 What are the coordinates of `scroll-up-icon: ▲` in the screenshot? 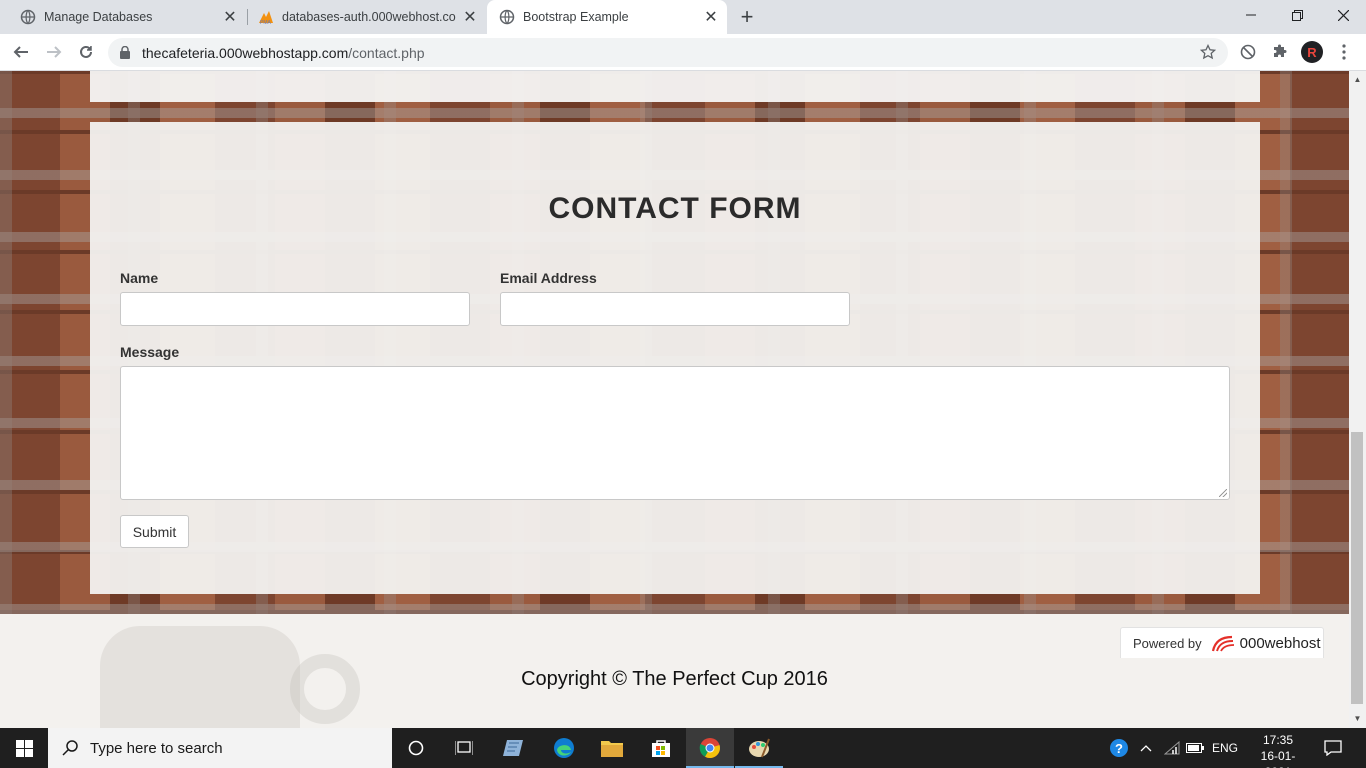 It's located at (1357, 79).